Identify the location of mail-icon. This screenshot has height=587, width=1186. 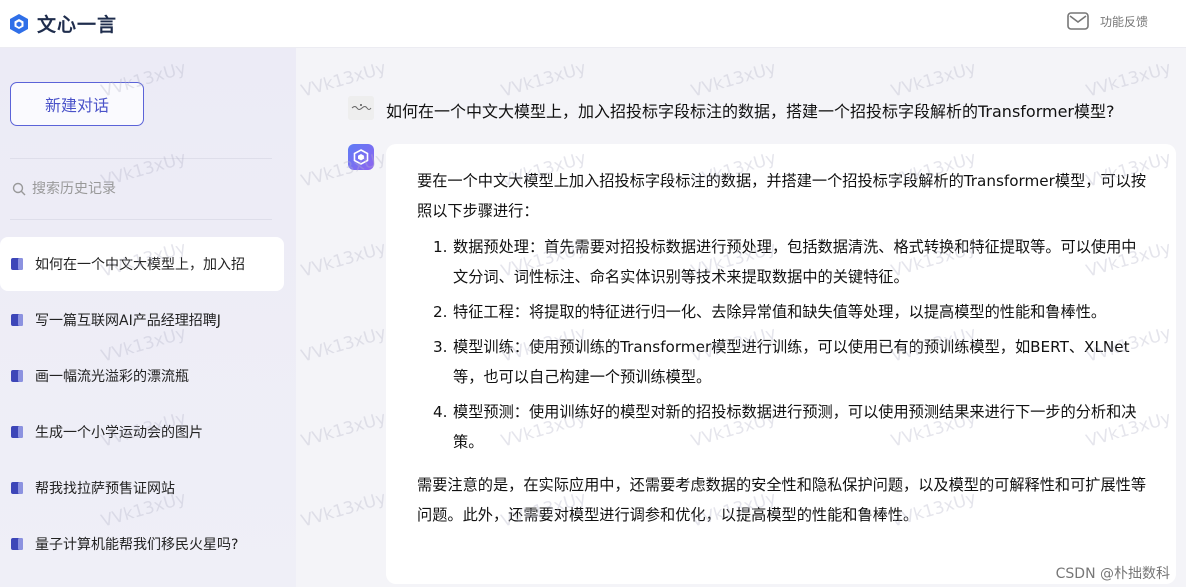
(1078, 21).